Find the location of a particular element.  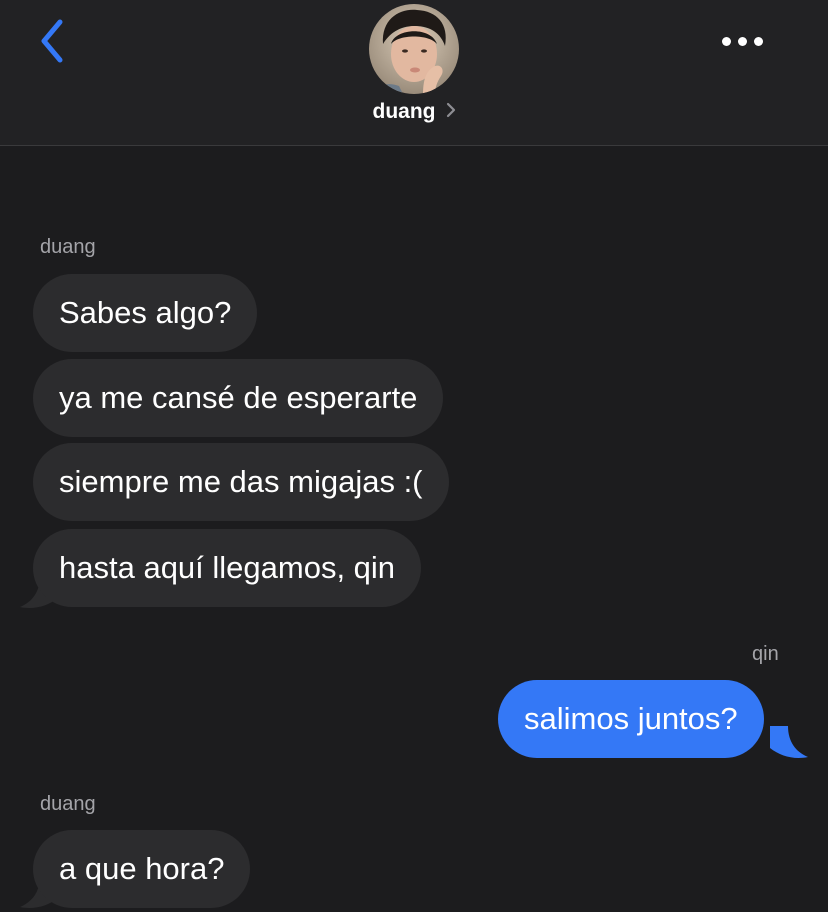

ellipsis-icon is located at coordinates (726, 41).